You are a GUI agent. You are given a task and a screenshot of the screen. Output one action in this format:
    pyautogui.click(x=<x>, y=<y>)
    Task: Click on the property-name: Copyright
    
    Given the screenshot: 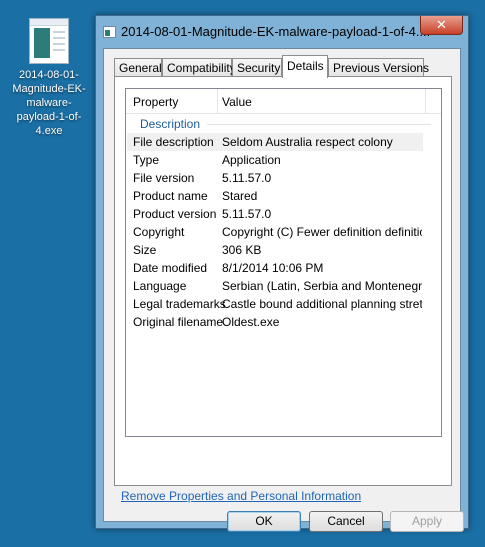 What is the action you would take?
    pyautogui.click(x=159, y=232)
    